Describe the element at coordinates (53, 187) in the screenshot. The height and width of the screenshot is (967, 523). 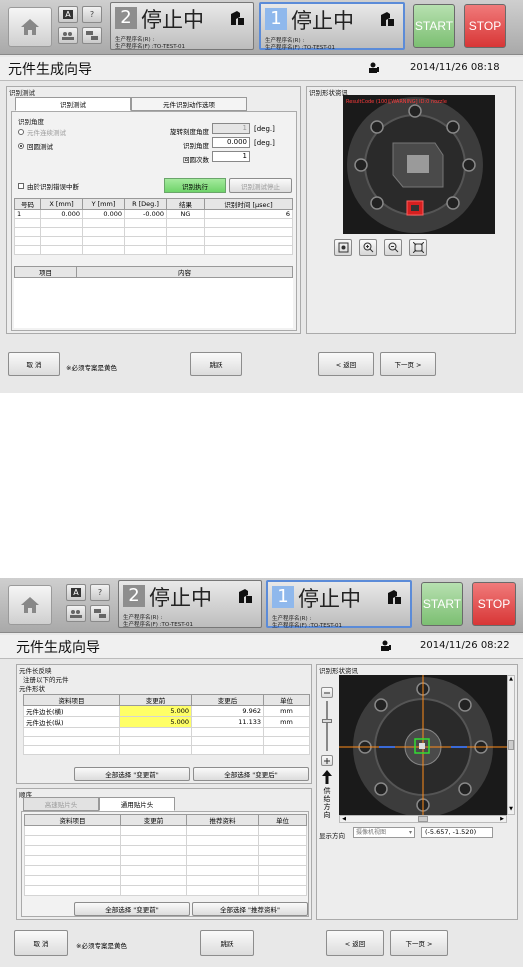
I see `checkbox-label: 由於识别错误中断` at that location.